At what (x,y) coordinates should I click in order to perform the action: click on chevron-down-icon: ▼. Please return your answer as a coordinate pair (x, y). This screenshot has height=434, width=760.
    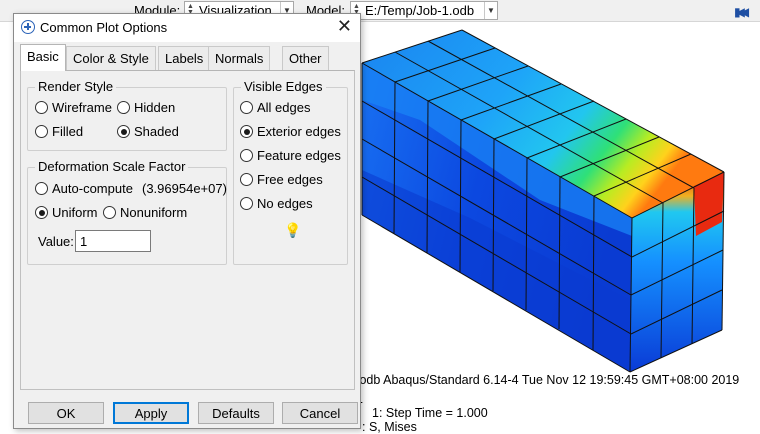
    Looking at the image, I should click on (490, 10).